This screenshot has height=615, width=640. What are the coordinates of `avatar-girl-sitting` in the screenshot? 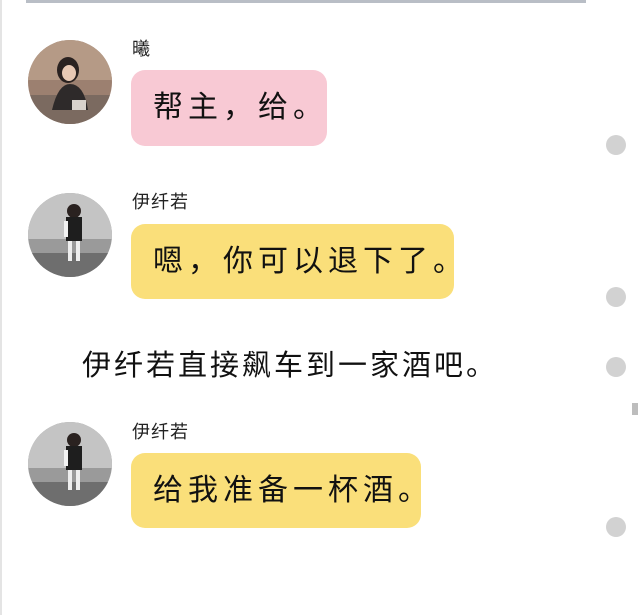 It's located at (70, 82).